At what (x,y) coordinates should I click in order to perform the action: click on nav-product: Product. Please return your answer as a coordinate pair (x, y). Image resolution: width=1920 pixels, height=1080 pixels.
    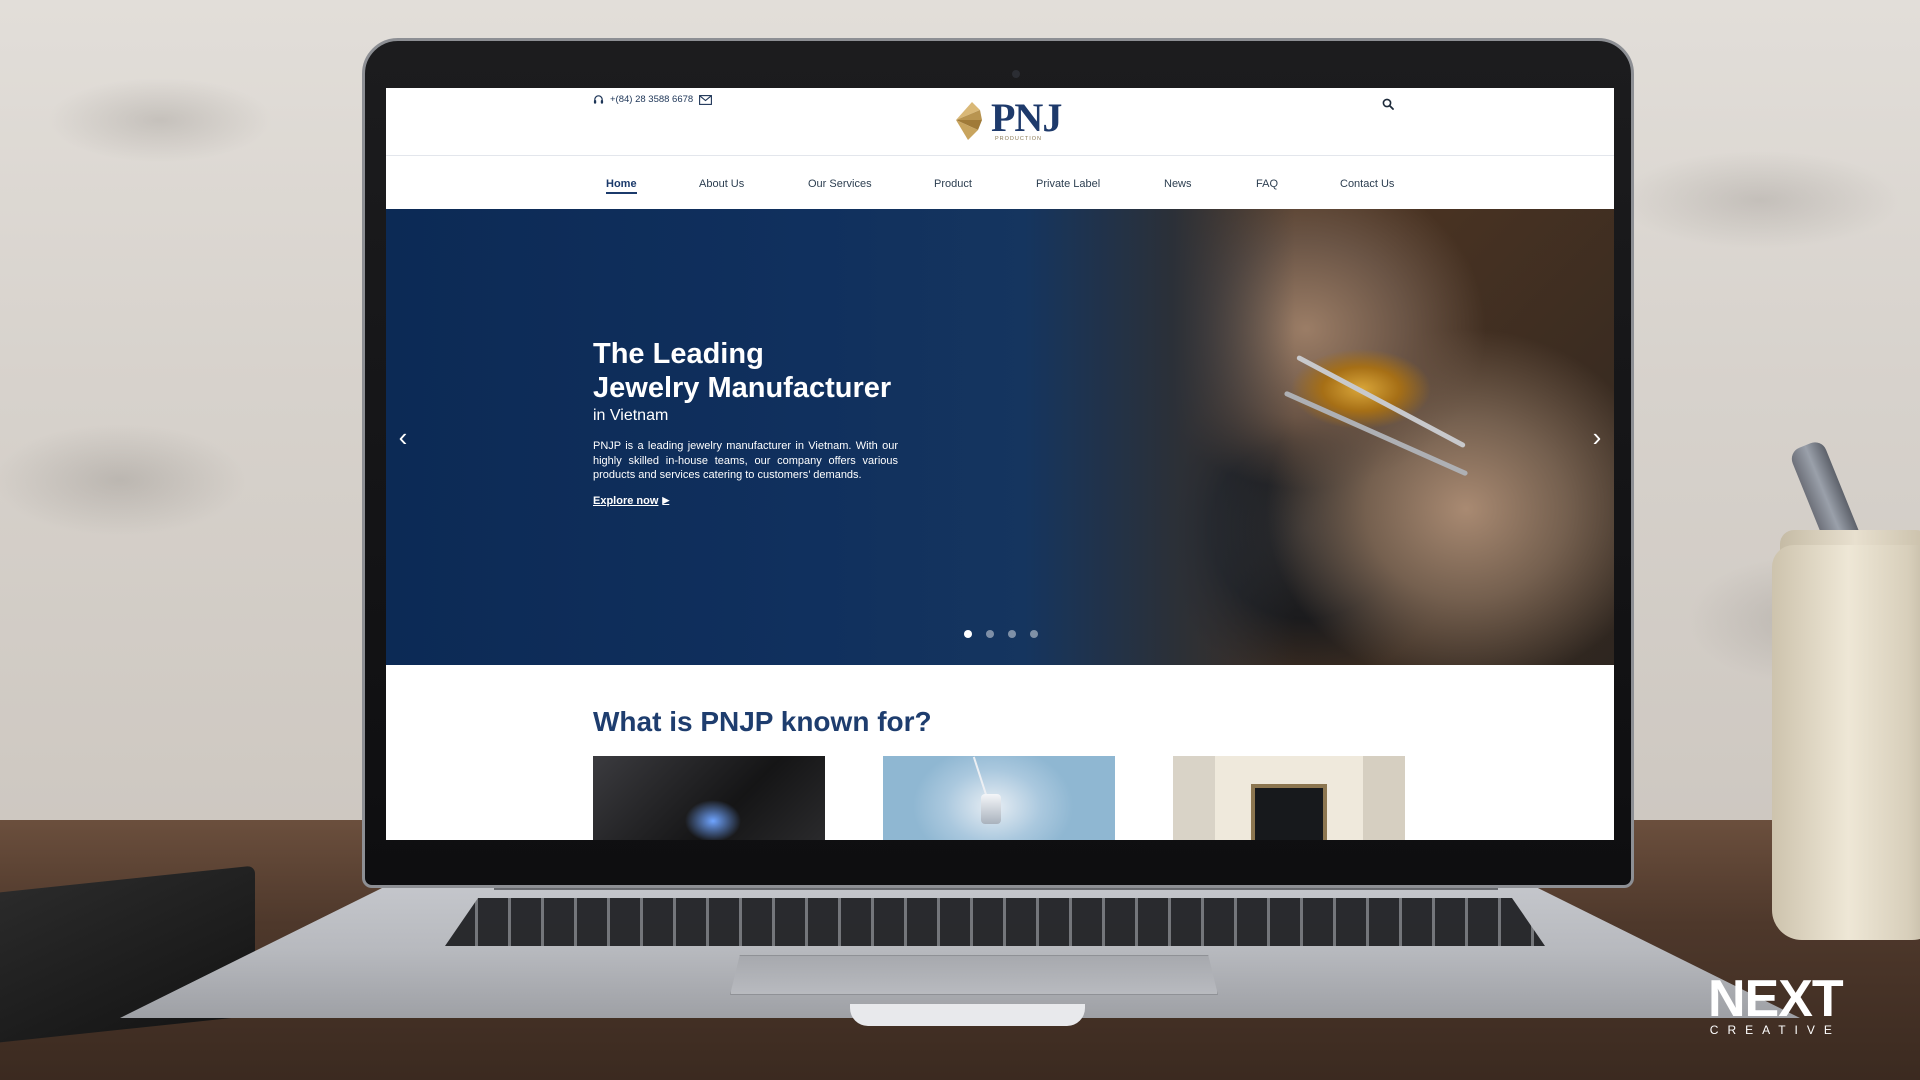
    Looking at the image, I should click on (953, 184).